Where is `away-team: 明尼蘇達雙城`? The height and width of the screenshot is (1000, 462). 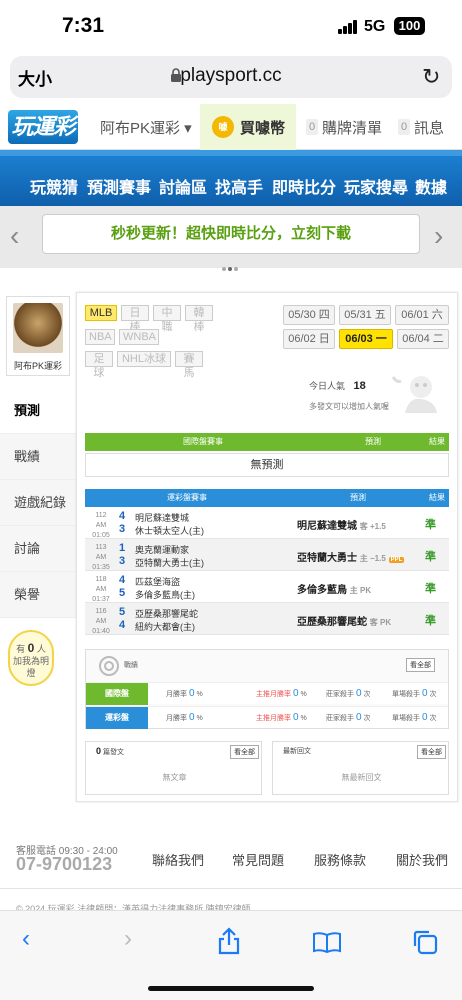 away-team: 明尼蘇達雙城 is located at coordinates (162, 518).